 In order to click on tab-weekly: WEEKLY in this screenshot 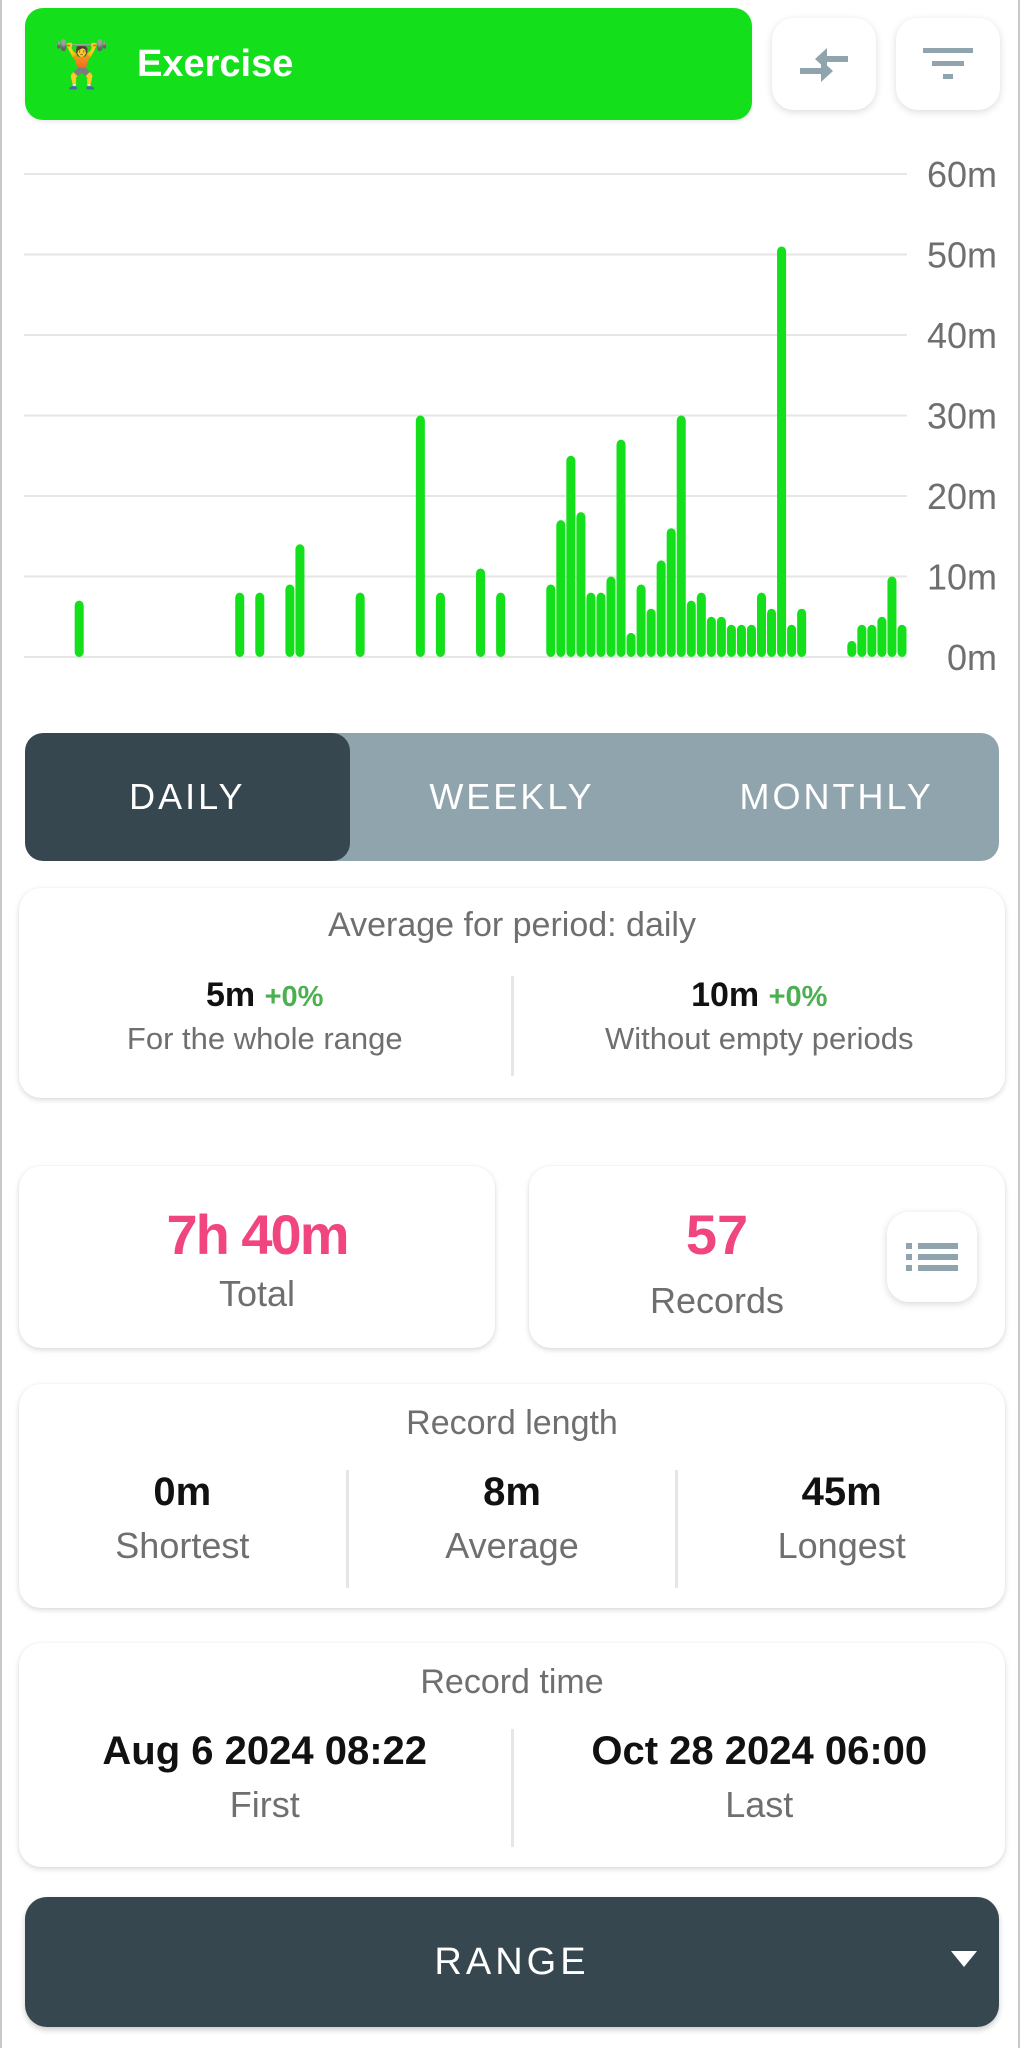, I will do `click(512, 797)`.